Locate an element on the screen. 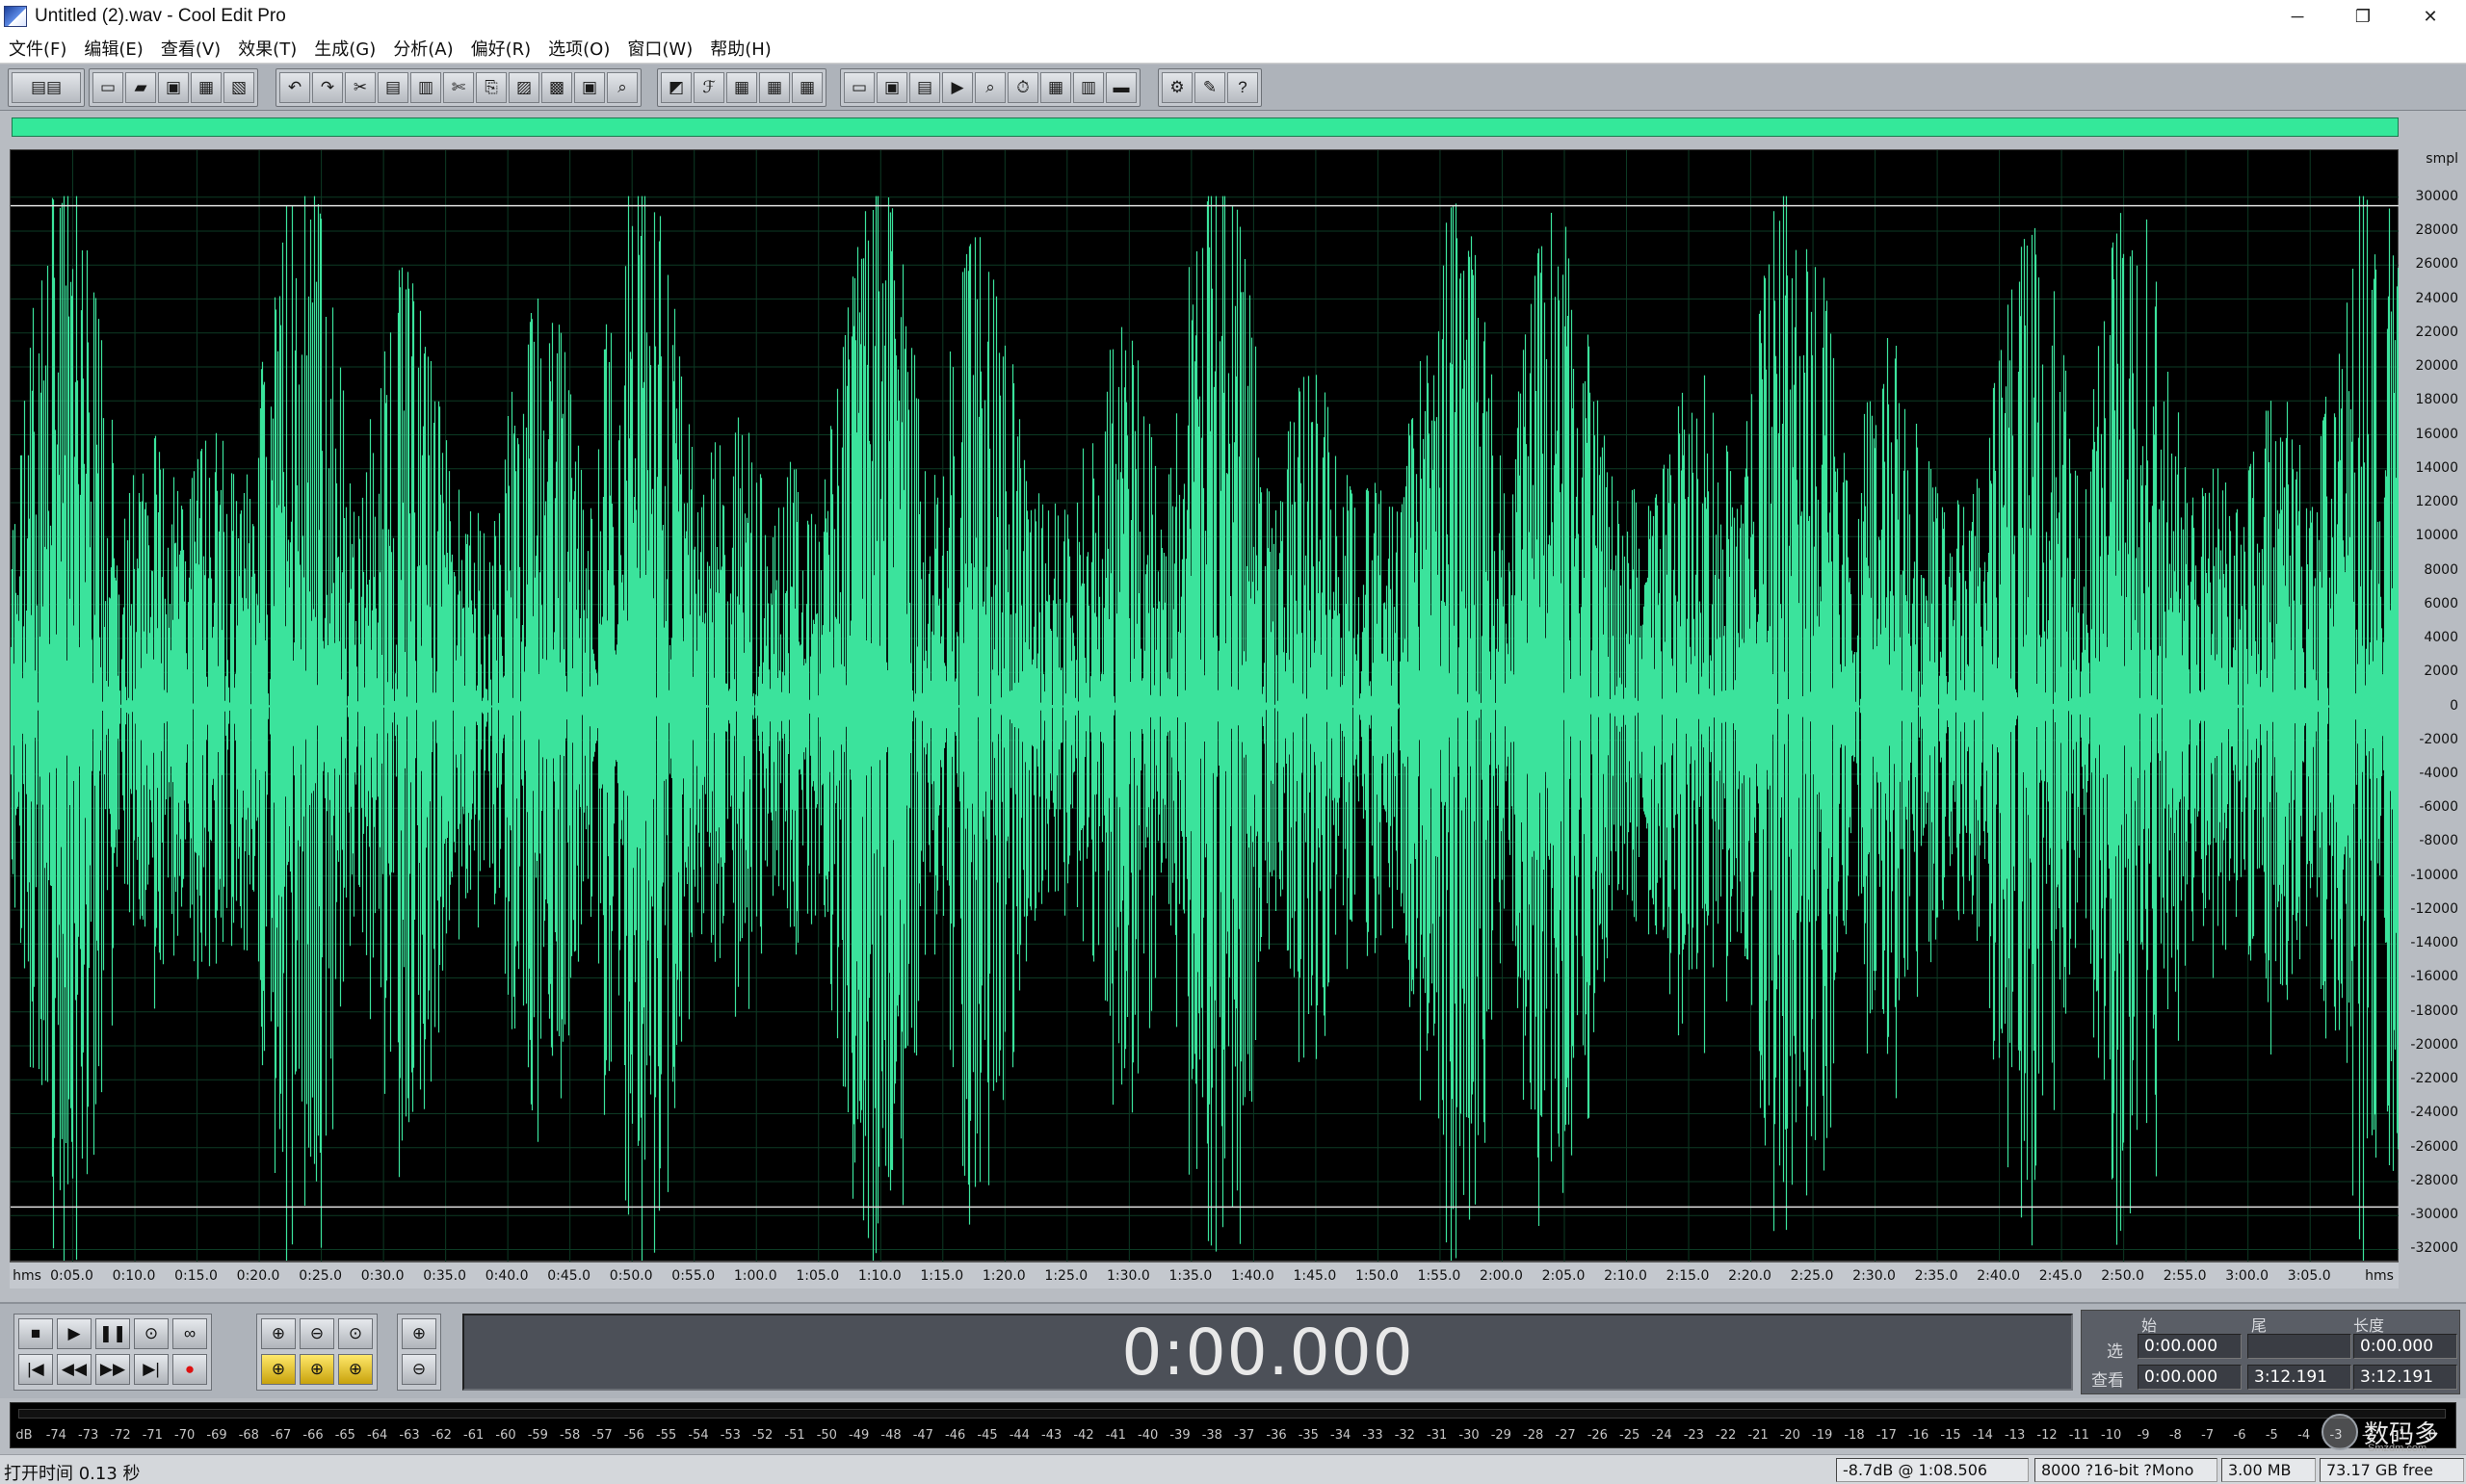 The width and height of the screenshot is (2466, 1484). grid2-icon: ▦ is located at coordinates (774, 88).